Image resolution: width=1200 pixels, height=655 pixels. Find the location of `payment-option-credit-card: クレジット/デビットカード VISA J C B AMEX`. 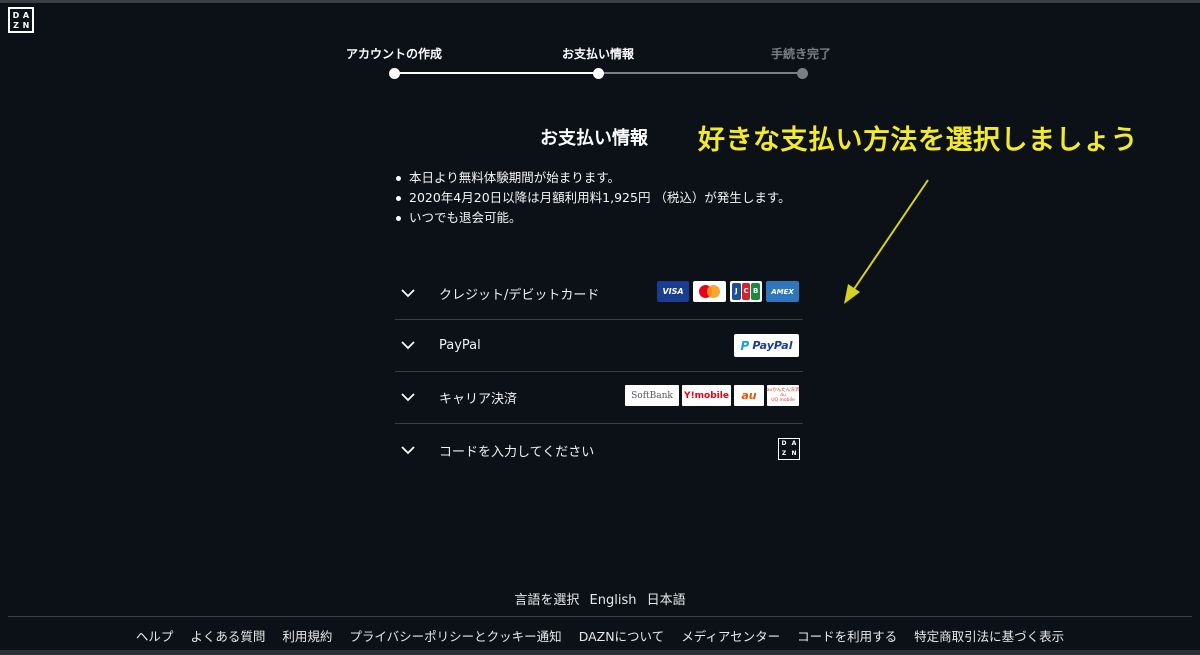

payment-option-credit-card: クレジット/デビットカード VISA J C B AMEX is located at coordinates (599, 294).